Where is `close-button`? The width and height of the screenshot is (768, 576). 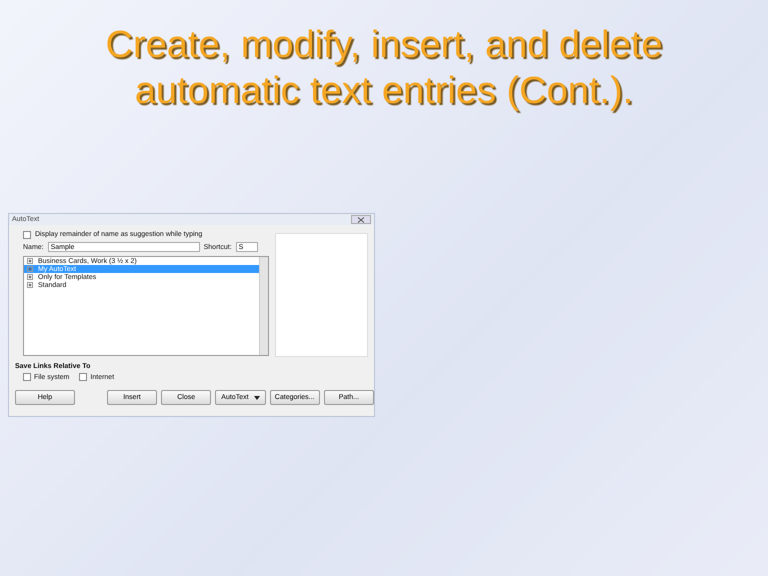 close-button is located at coordinates (361, 219).